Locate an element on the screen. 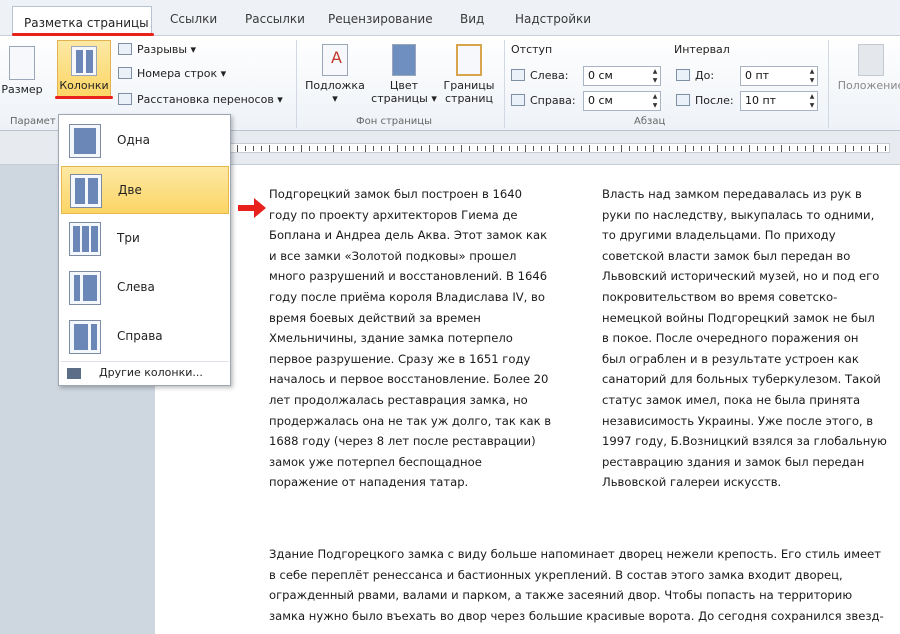 The image size is (900, 634). text-line: Подгорецкий замок был построен в 1640 is located at coordinates (396, 194).